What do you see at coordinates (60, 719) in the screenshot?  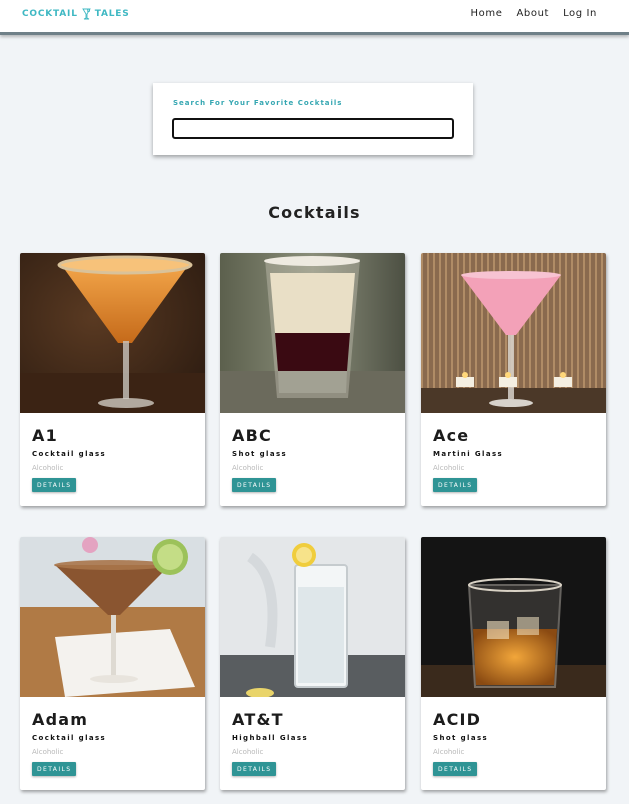 I see `cocktail-name: Adam` at bounding box center [60, 719].